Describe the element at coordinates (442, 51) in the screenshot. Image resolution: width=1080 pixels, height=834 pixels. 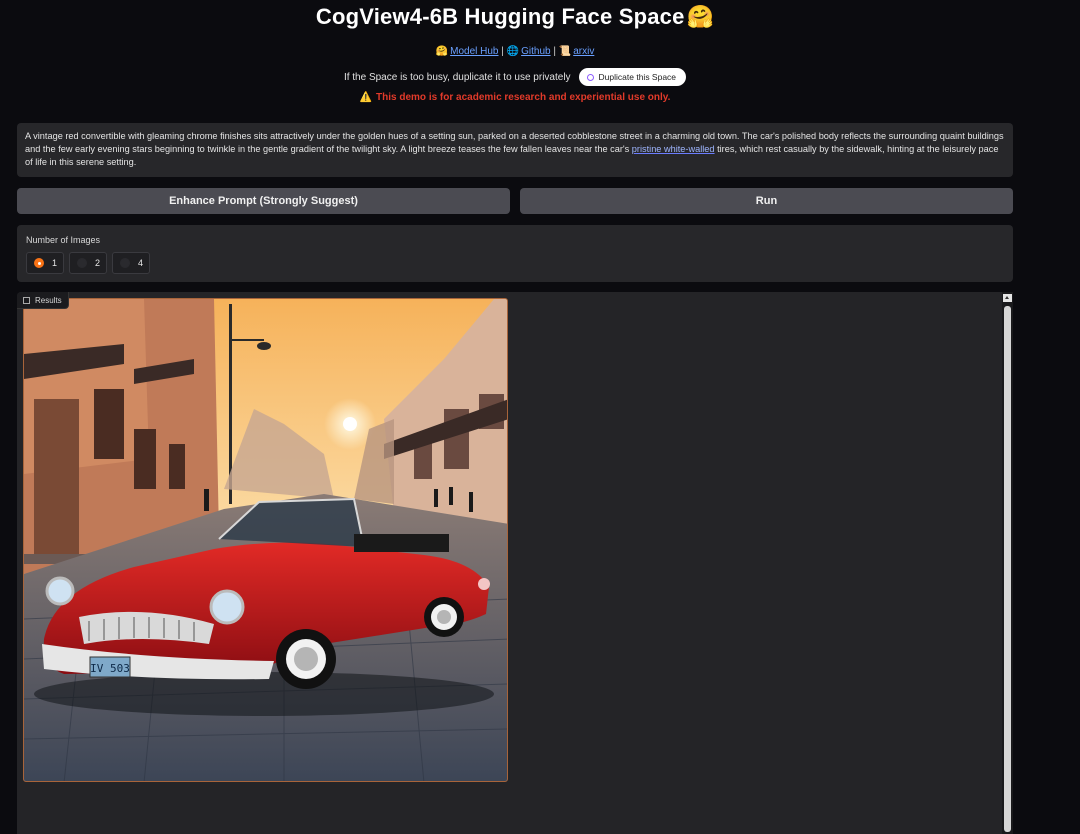
I see `hugging-face-icon: 🤗` at that location.